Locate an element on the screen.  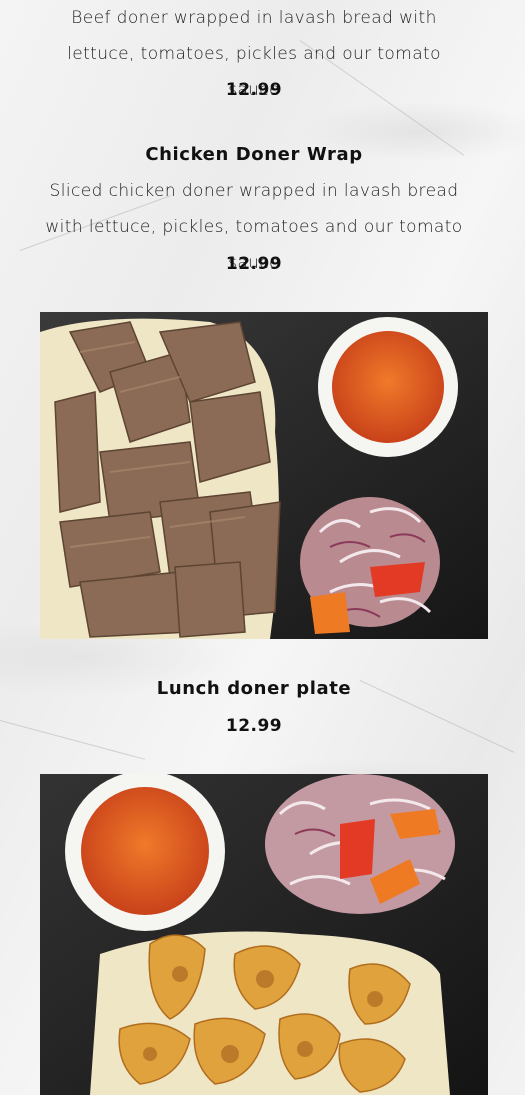
chicken-doner-wrap-title: Chicken Doner Wrap is located at coordinates (254, 154).